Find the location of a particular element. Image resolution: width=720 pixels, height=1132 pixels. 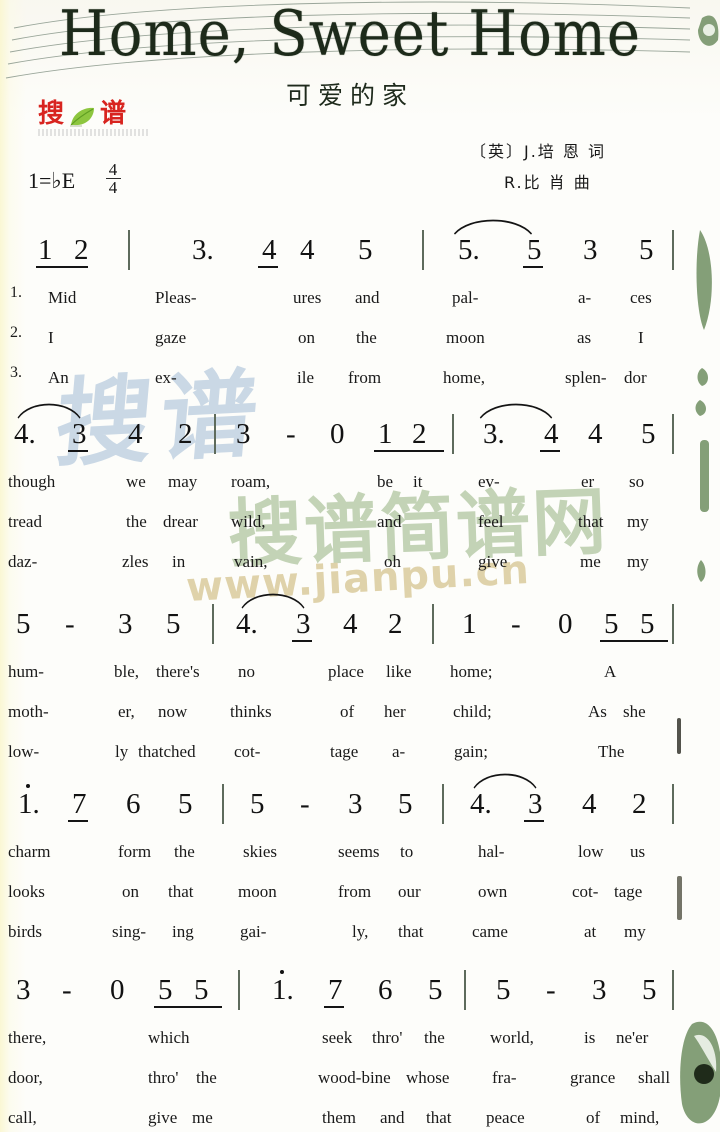

lyric-word: child; is located at coordinates (472, 711).